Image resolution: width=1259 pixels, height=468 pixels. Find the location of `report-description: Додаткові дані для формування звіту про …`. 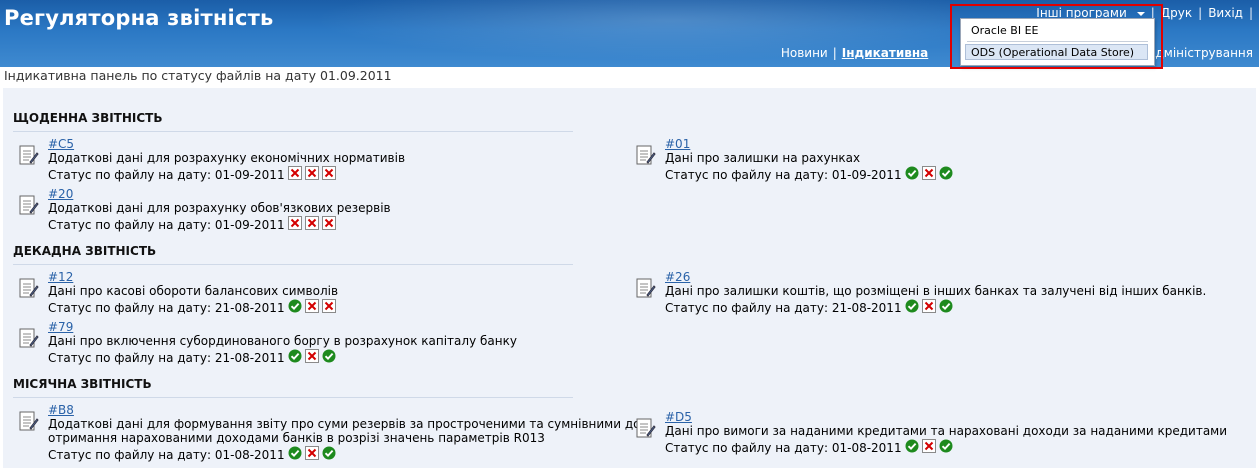

report-description: Додаткові дані для формування звіту про … is located at coordinates (344, 424).